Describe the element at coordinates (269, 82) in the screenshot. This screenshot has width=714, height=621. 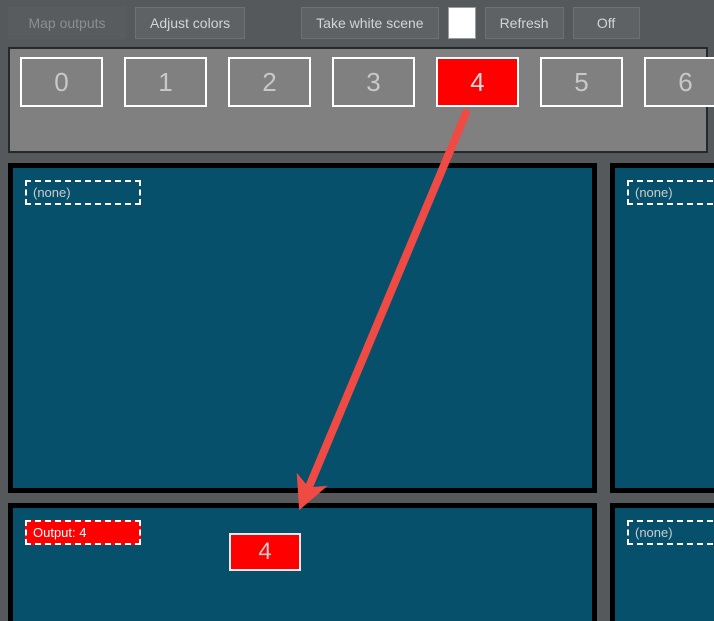
I see `scene-button-2: 2` at that location.